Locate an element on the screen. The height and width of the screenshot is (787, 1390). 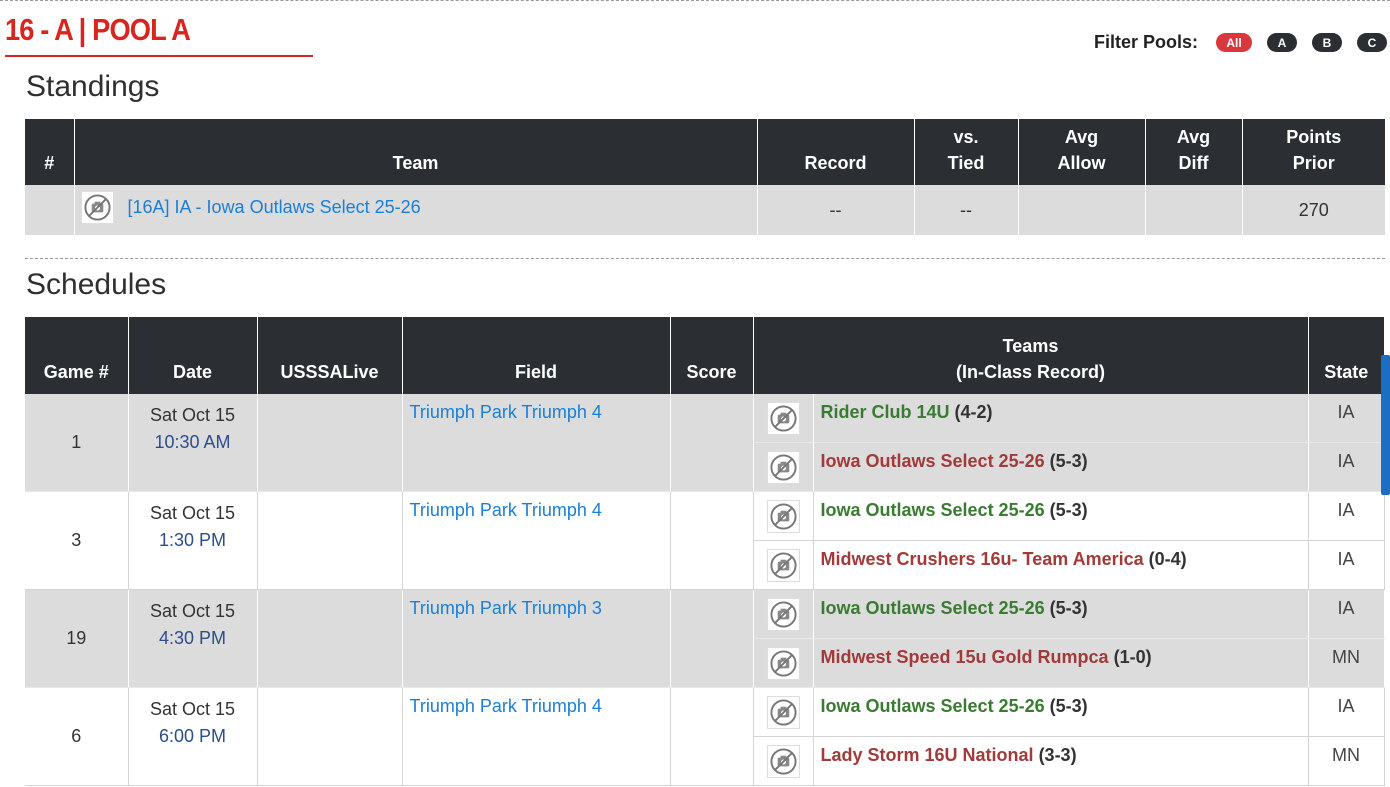
game-time: 4:30 PM is located at coordinates (192, 638).